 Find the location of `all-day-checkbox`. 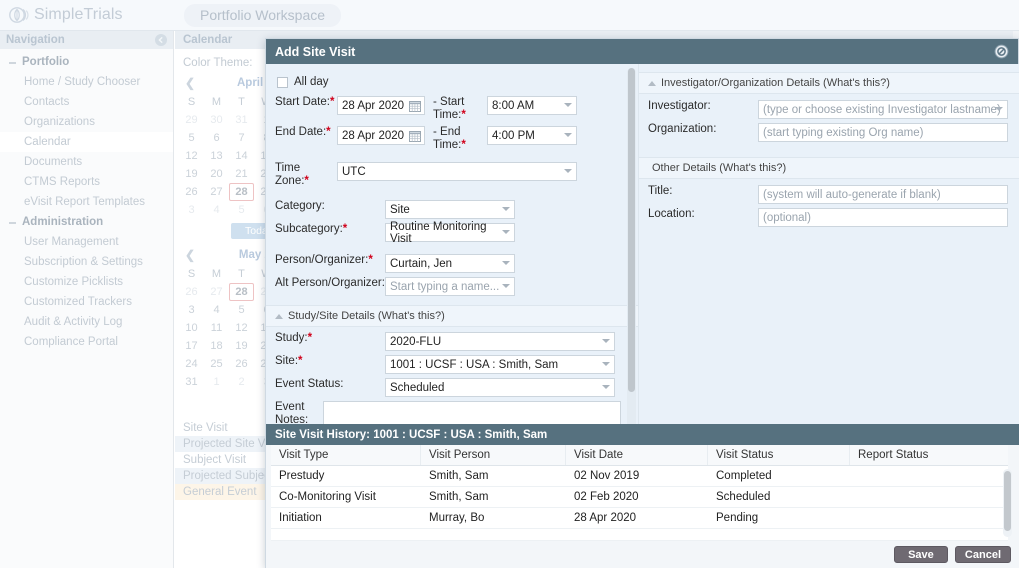

all-day-checkbox is located at coordinates (282, 82).